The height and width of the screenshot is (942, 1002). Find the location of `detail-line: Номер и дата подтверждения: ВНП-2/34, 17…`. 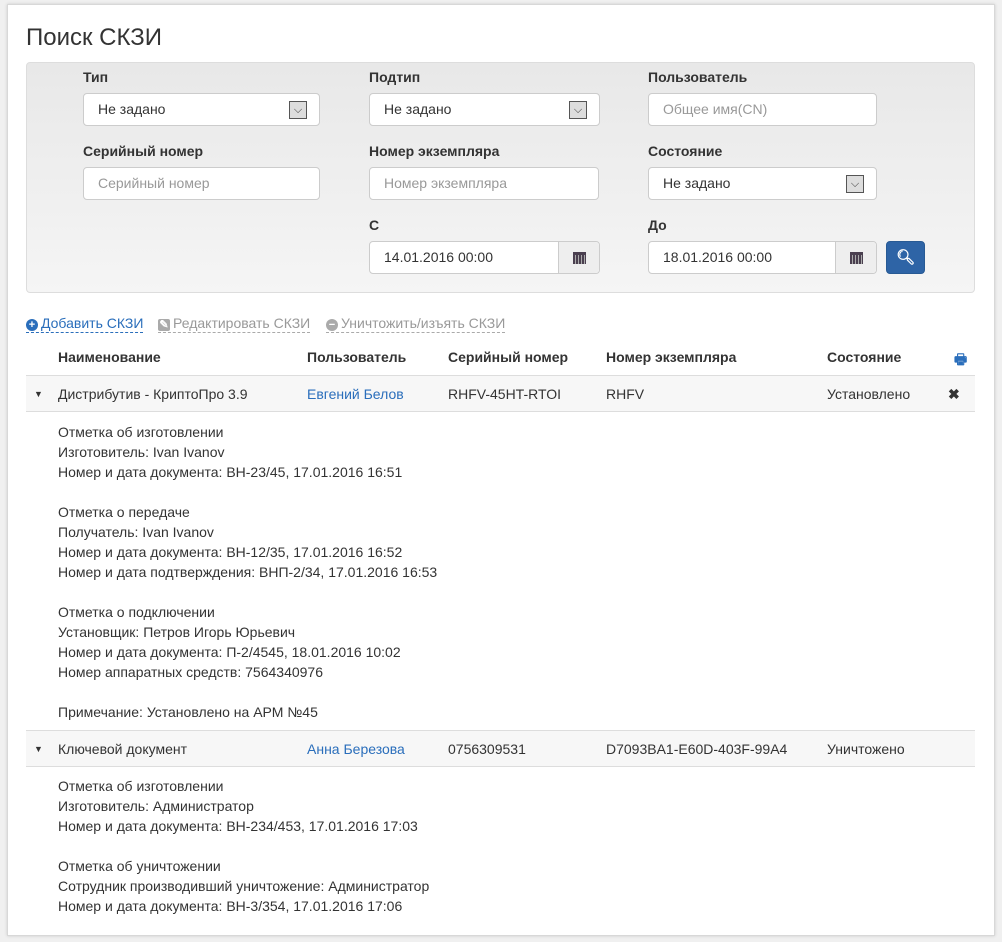

detail-line: Номер и дата подтверждения: ВНП-2/34, 17… is located at coordinates (248, 572).